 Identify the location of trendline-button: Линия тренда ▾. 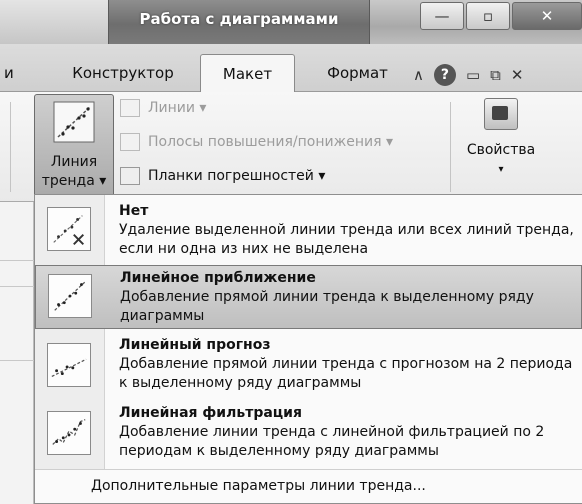
(74, 146).